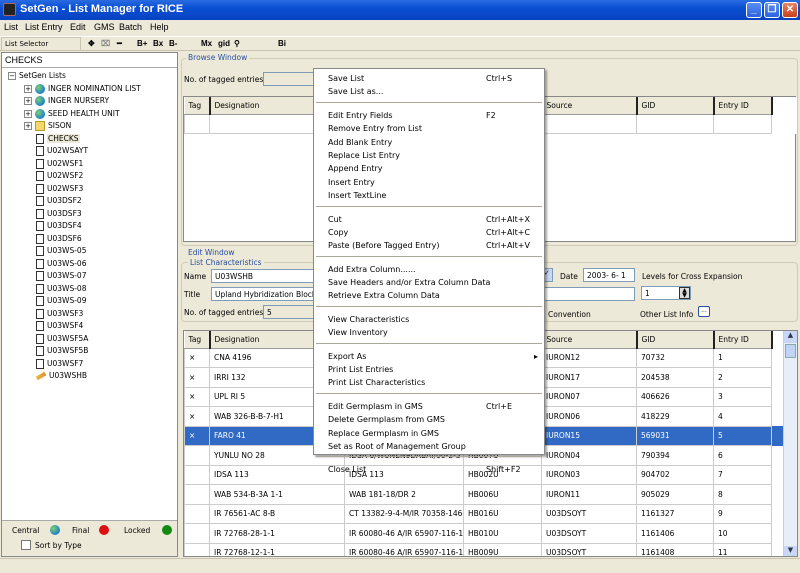  I want to click on menu-item-print-list-entries: Print List Entries, so click(429, 369).